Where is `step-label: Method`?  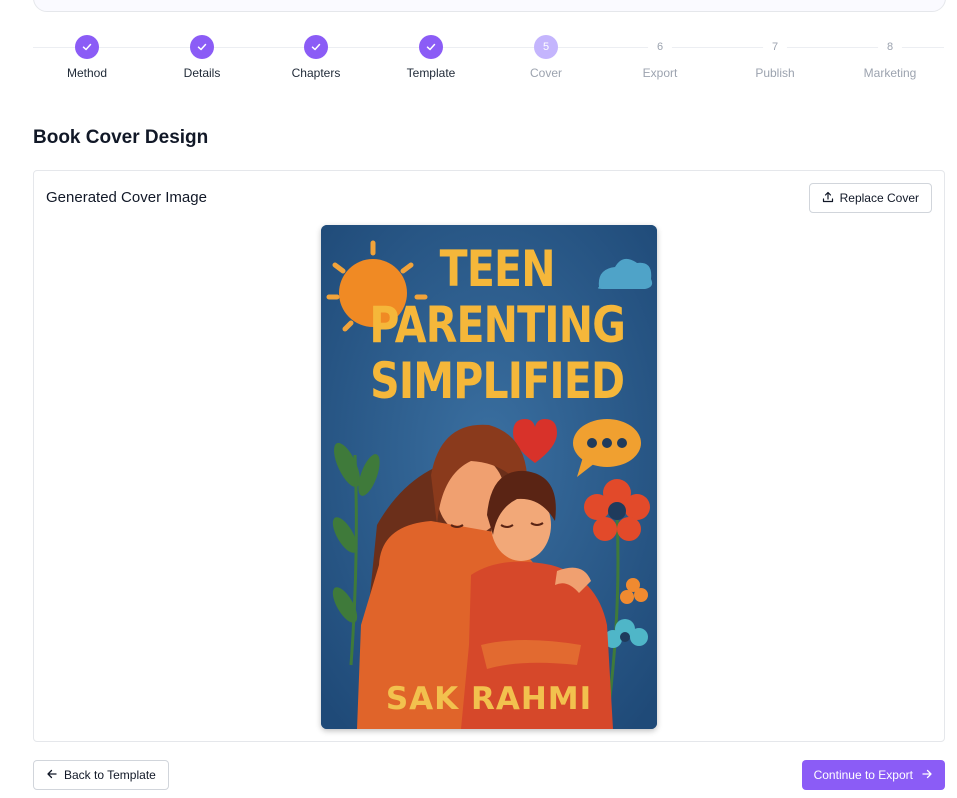
step-label: Method is located at coordinates (87, 73).